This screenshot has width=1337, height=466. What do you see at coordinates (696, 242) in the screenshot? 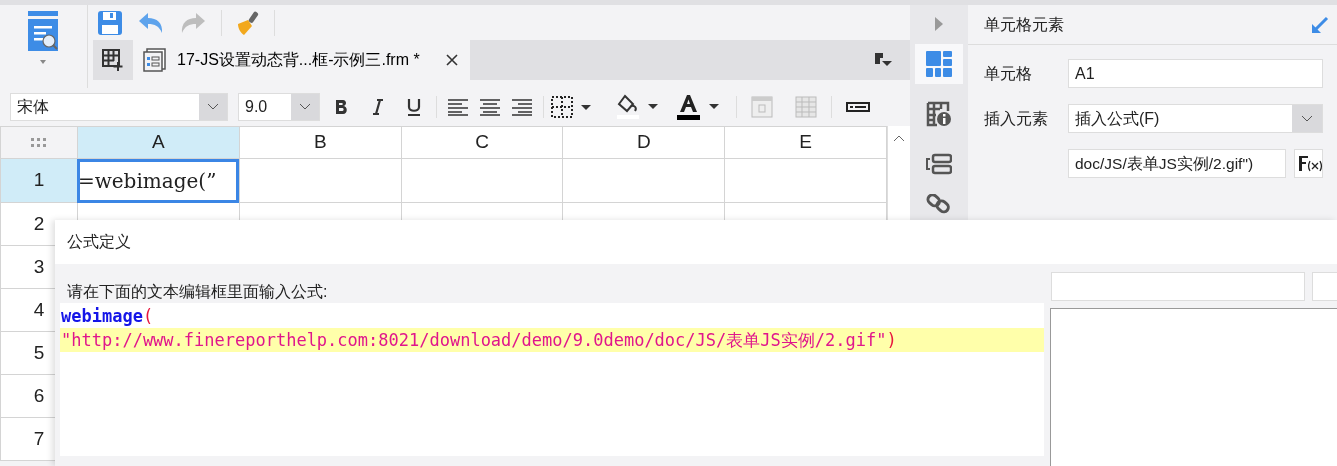
I see `dialog-title: 公式定义` at bounding box center [696, 242].